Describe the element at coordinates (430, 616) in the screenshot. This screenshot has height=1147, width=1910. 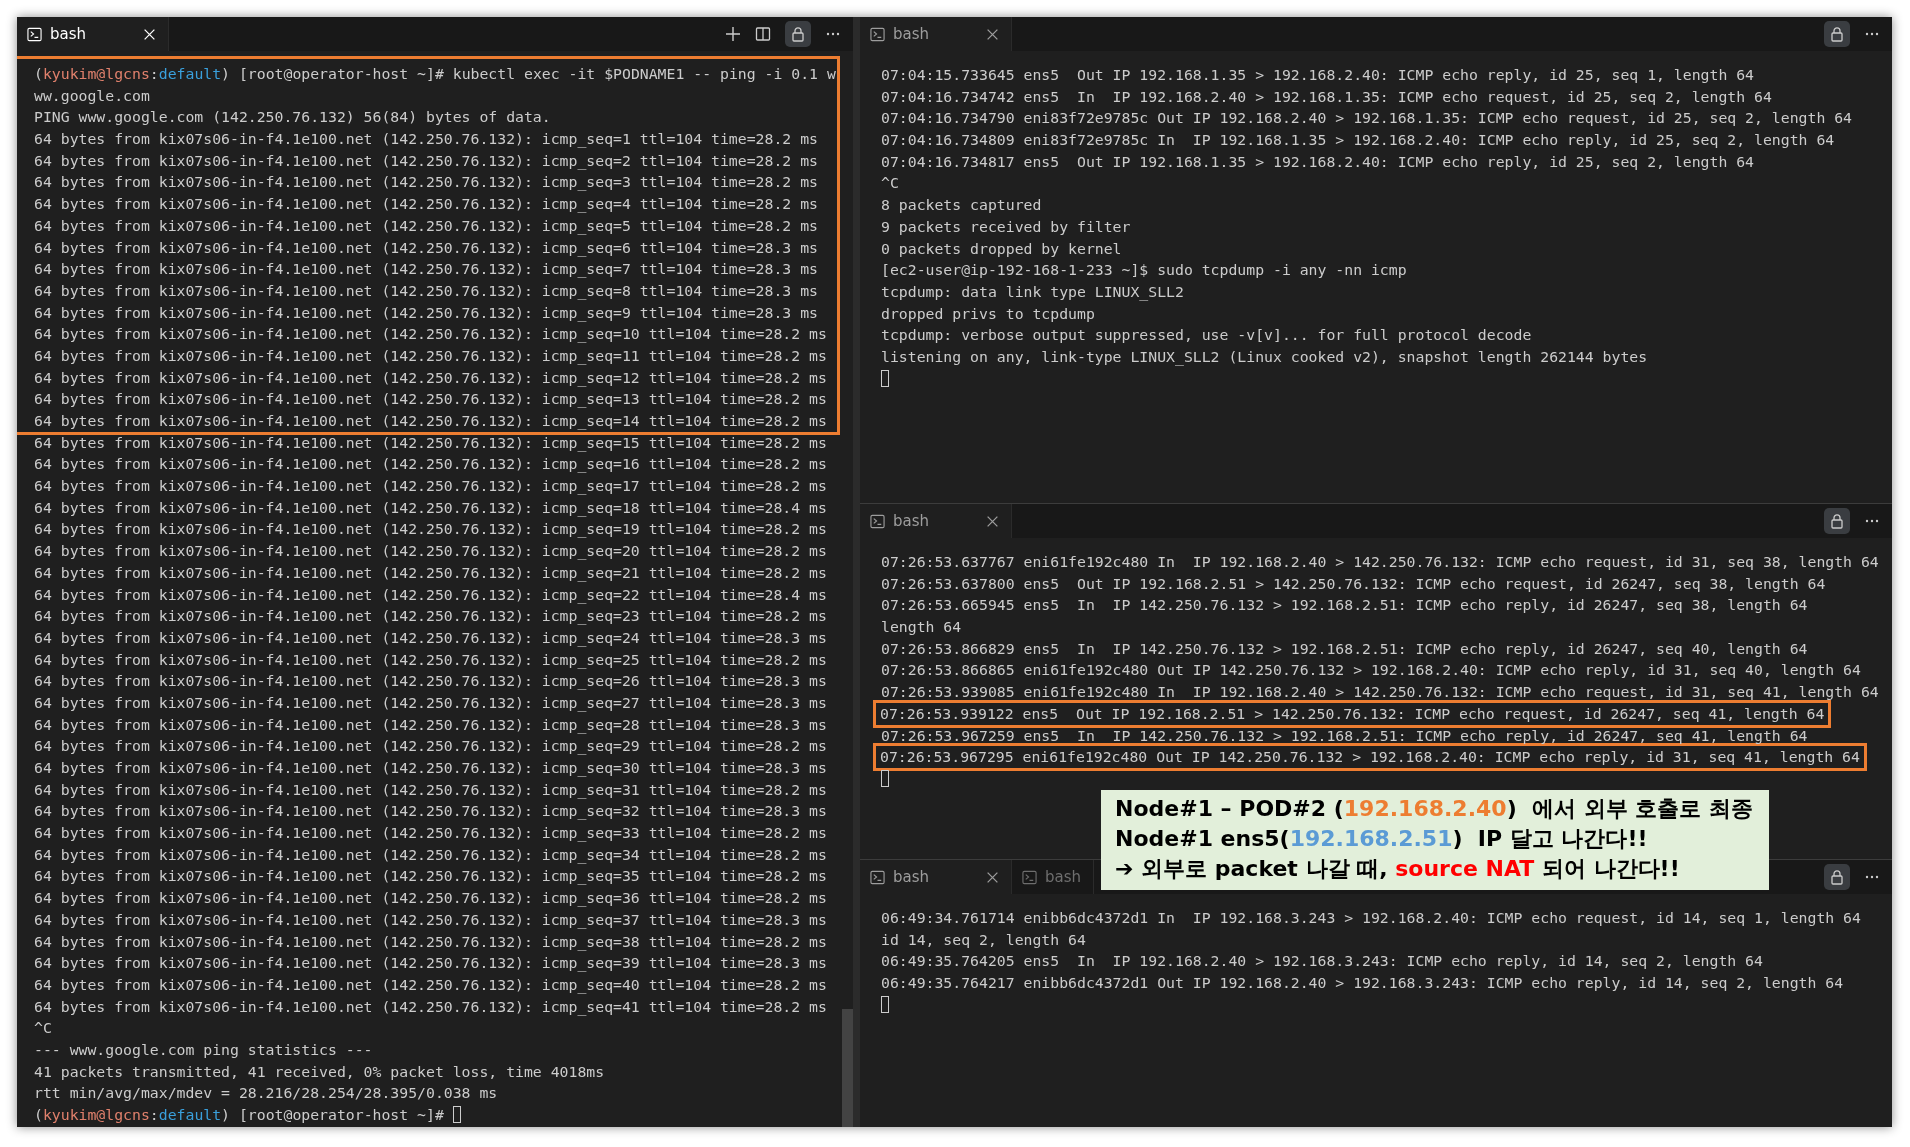
I see `terminal-line: 64 bytes from kix07s06-in-f4.1e100.net (142.250.76.132): icmp_seq=23 ttl=104 time=28.2 ms` at that location.